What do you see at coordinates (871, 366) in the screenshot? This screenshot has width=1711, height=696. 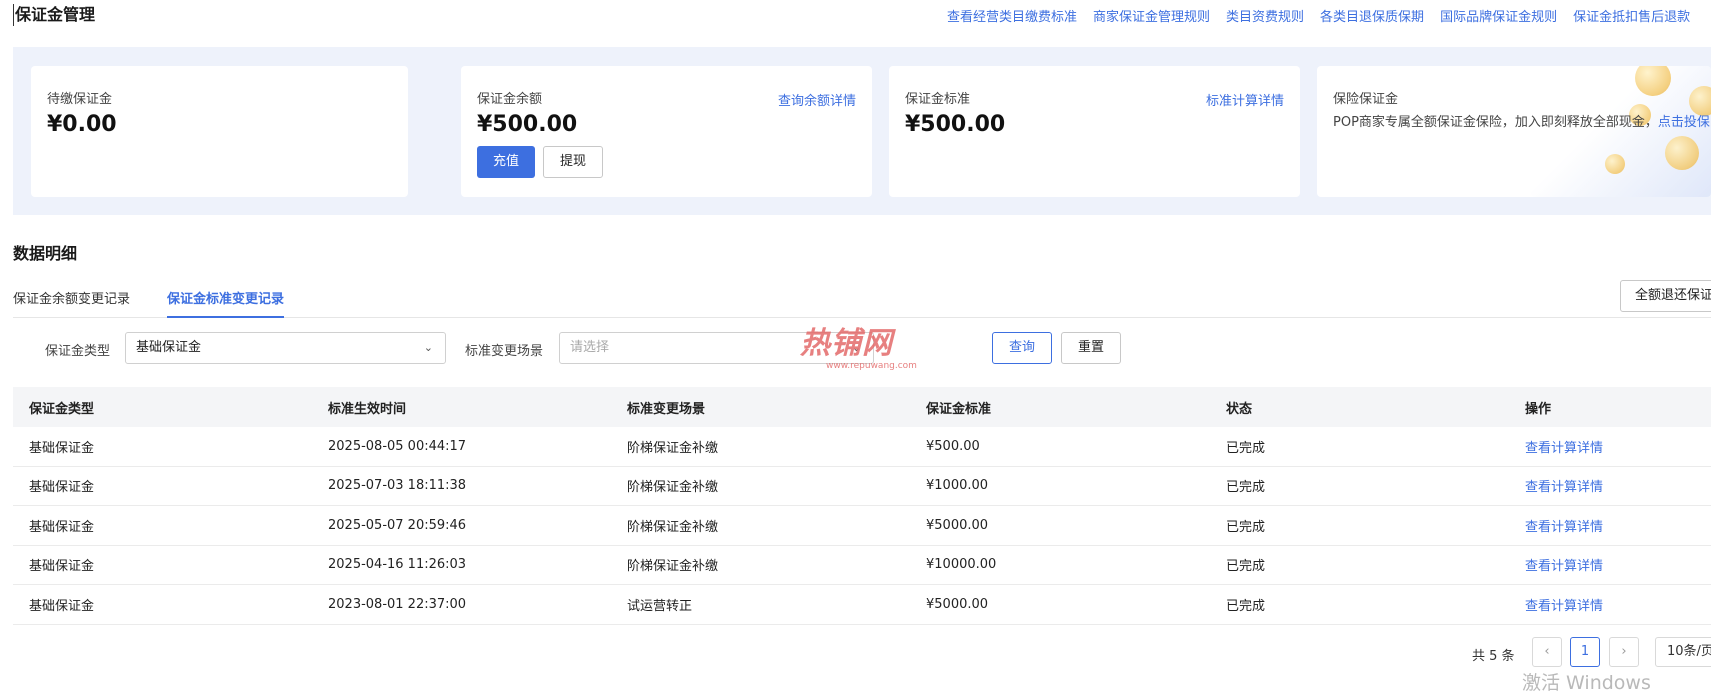 I see `site-watermark-url: www.repuwang.com` at bounding box center [871, 366].